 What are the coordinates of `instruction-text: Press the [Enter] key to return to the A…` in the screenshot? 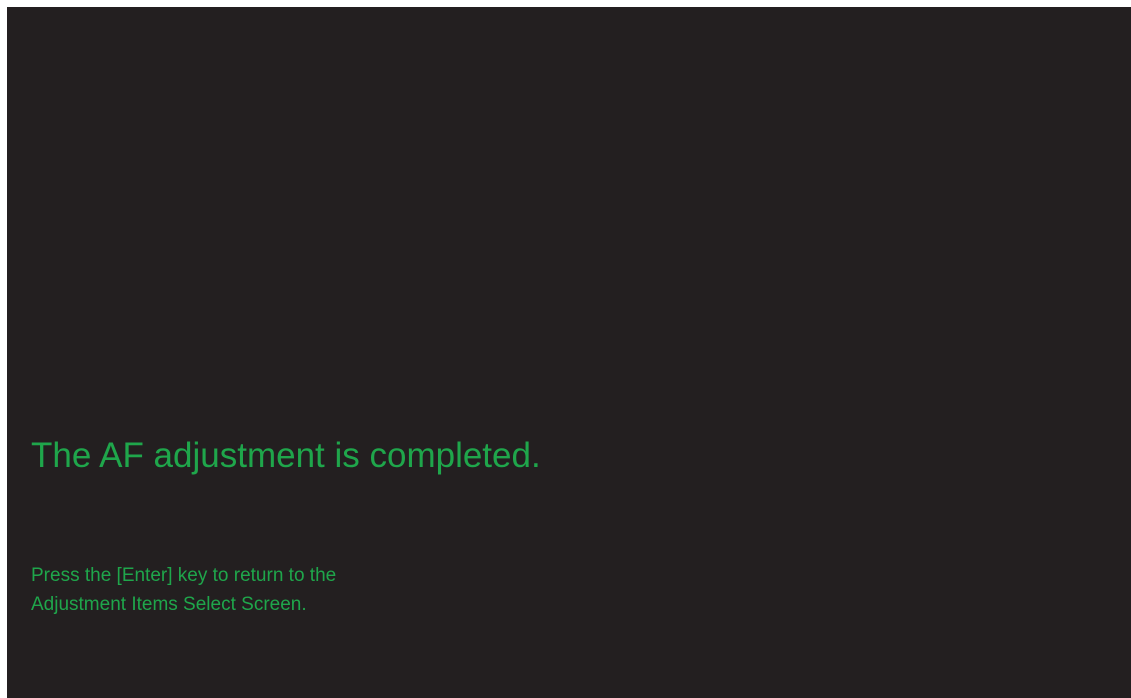 It's located at (183, 590).